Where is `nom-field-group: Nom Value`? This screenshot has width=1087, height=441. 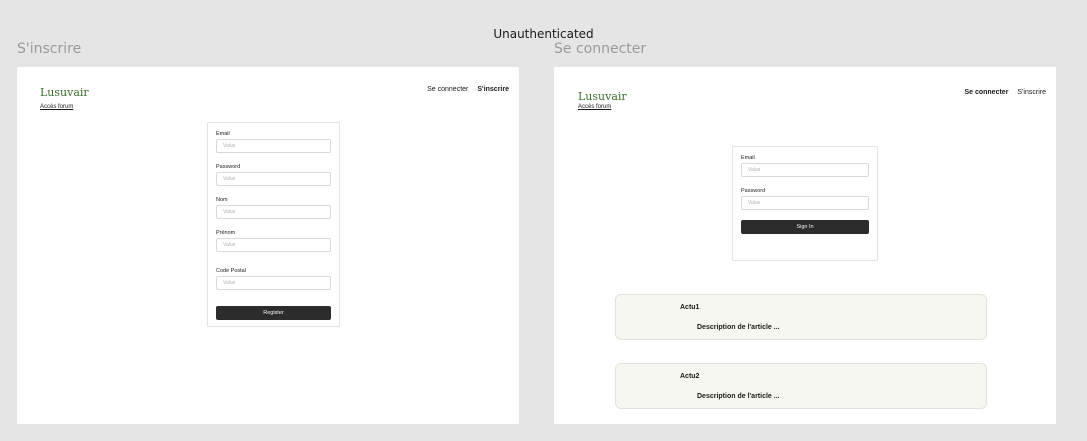 nom-field-group: Nom Value is located at coordinates (273, 208).